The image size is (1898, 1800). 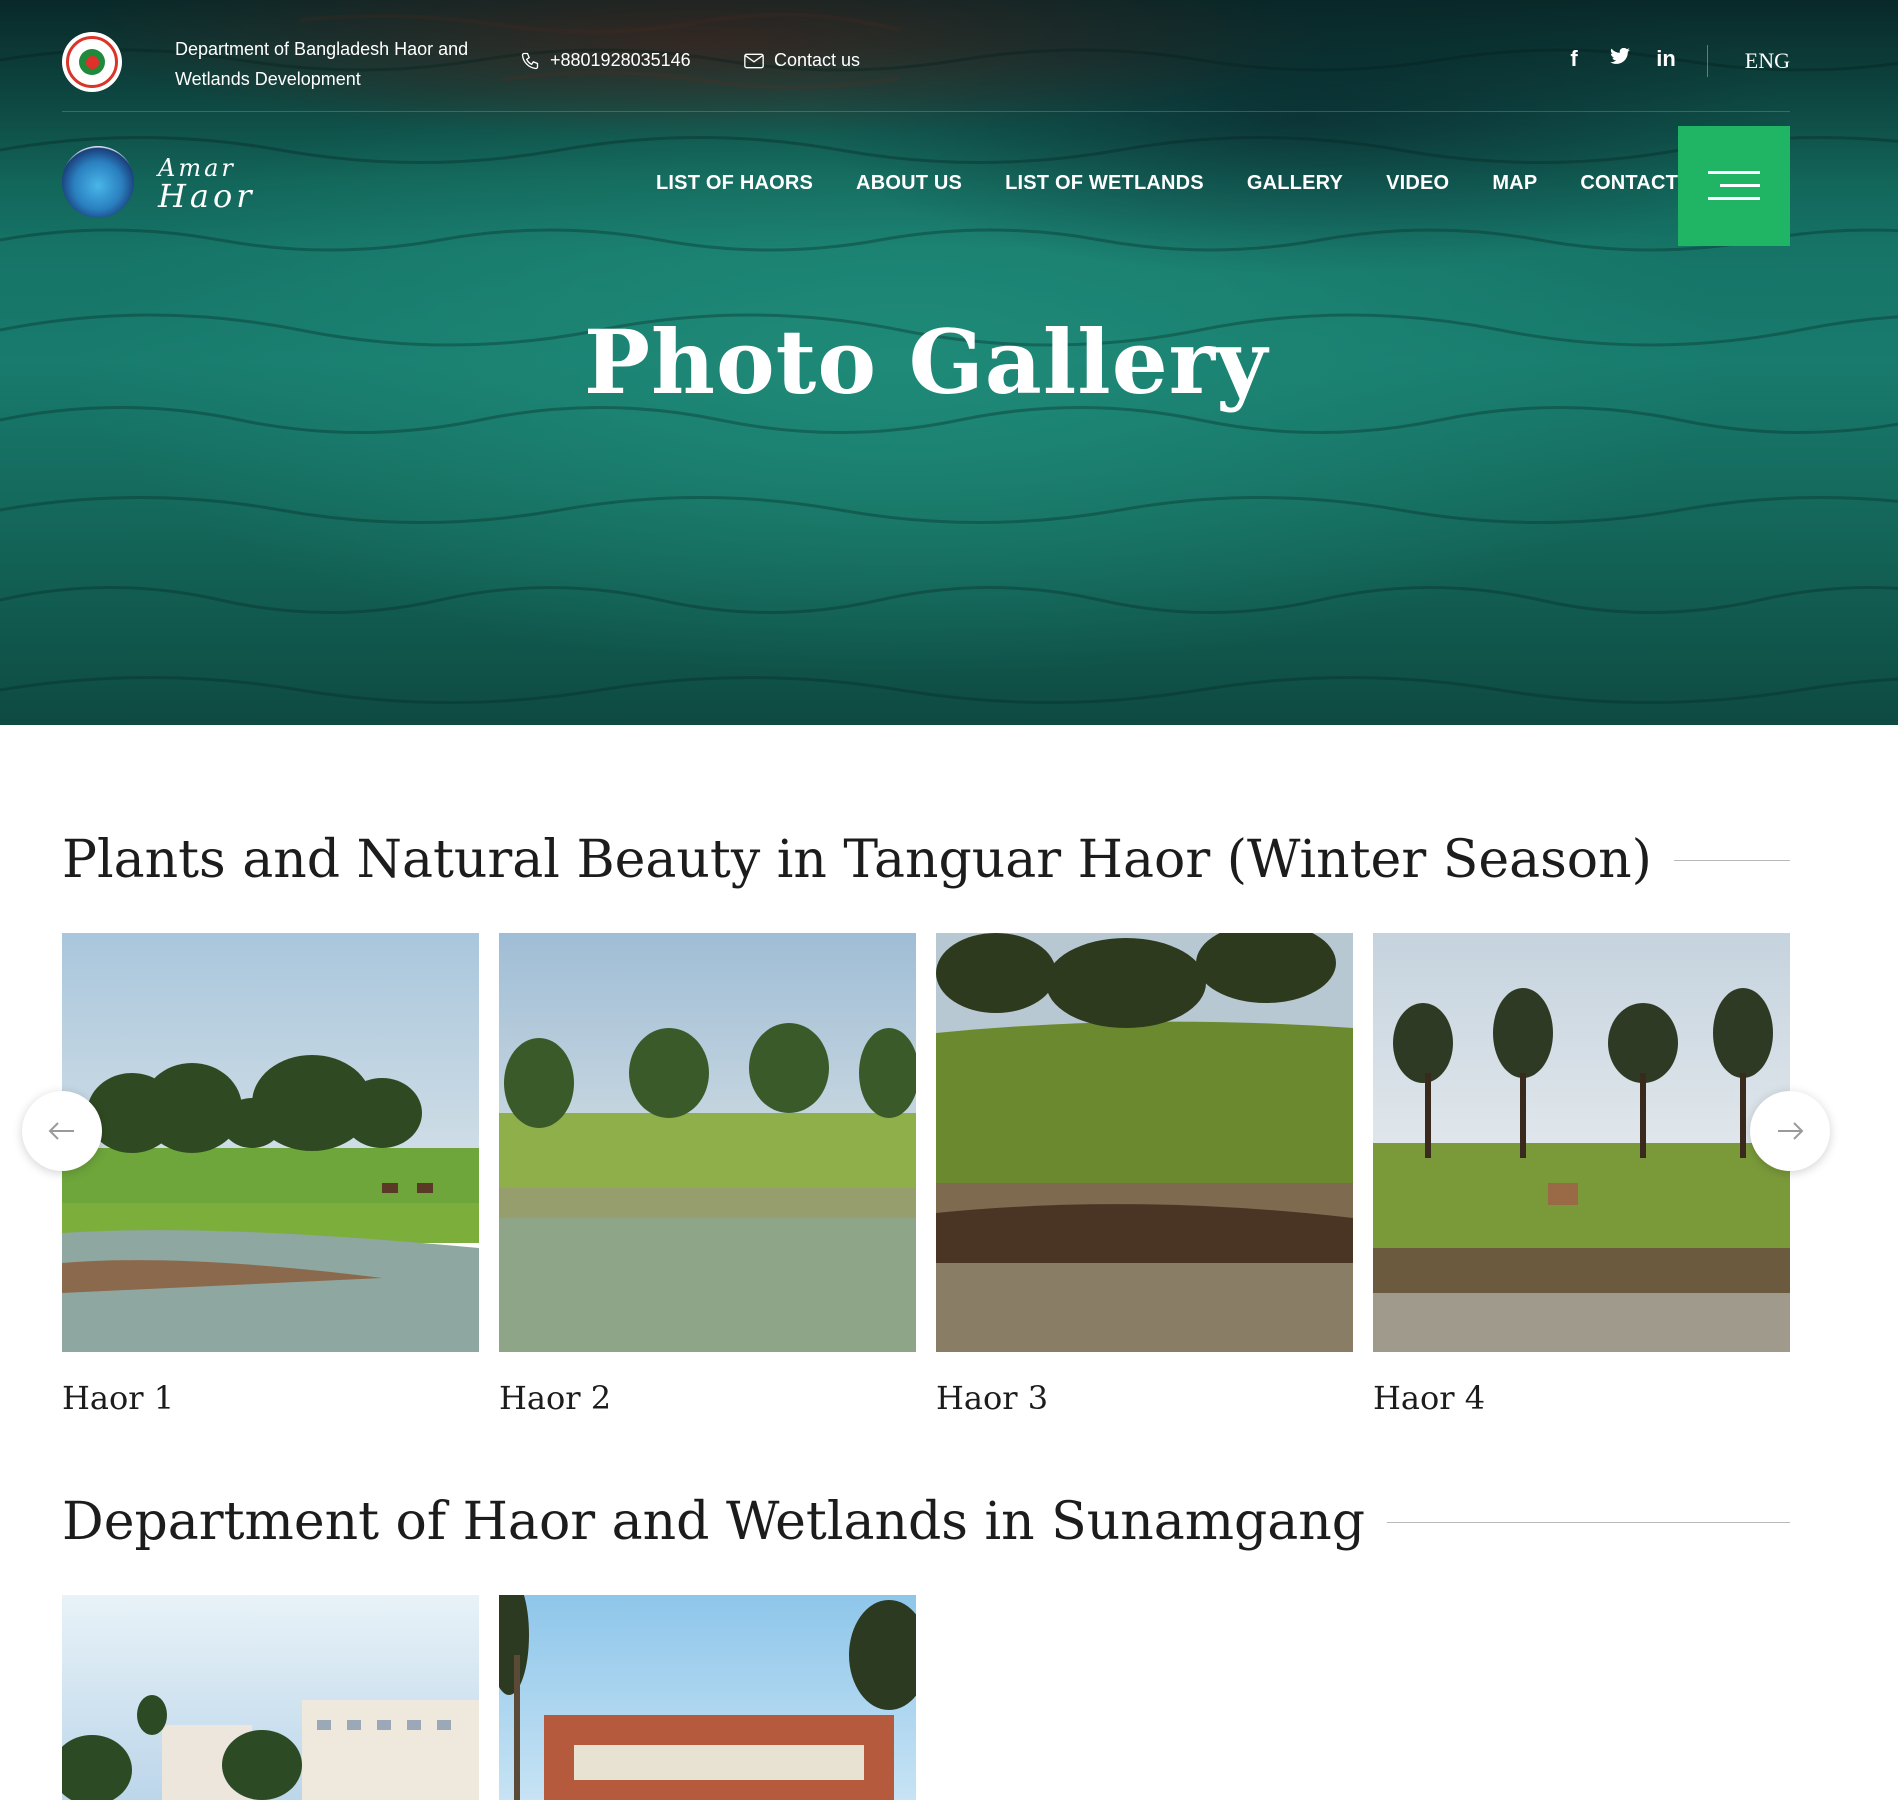 What do you see at coordinates (1514, 183) in the screenshot?
I see `nav-map: MAP` at bounding box center [1514, 183].